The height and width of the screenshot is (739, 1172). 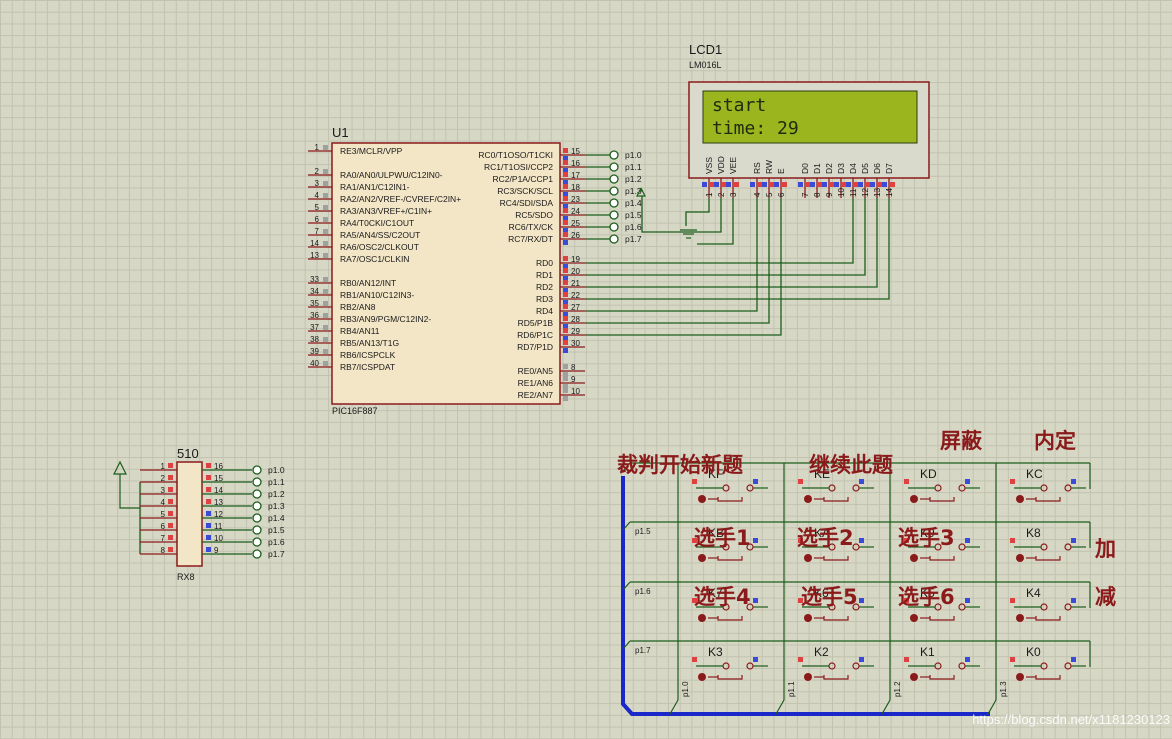 I want to click on lcd-pin-num: 4, so click(x=757, y=194).